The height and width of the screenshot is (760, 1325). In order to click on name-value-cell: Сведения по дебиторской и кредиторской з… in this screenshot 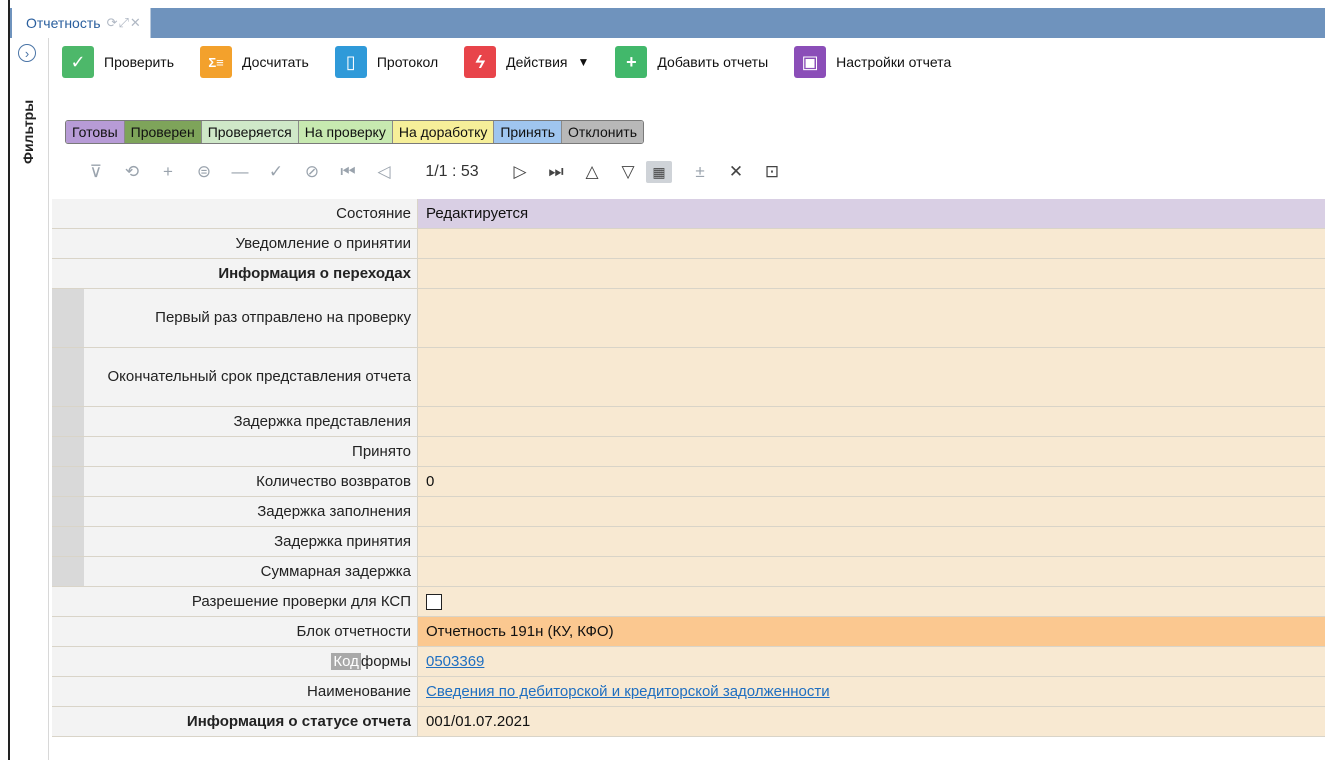, I will do `click(871, 691)`.